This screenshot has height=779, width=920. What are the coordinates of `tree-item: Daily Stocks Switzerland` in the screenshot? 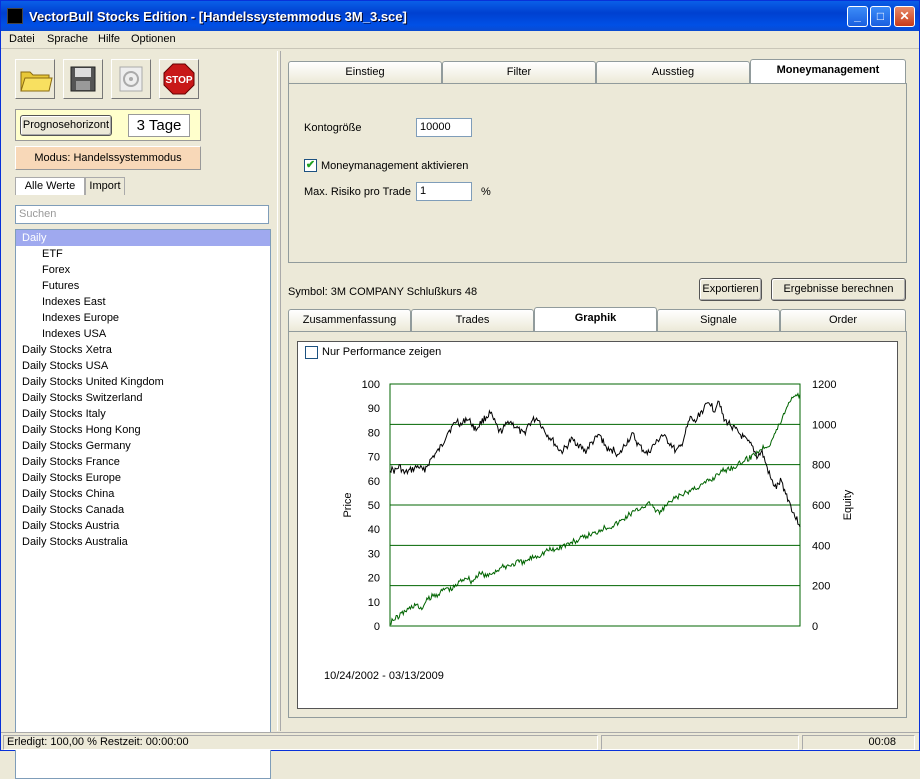 It's located at (143, 398).